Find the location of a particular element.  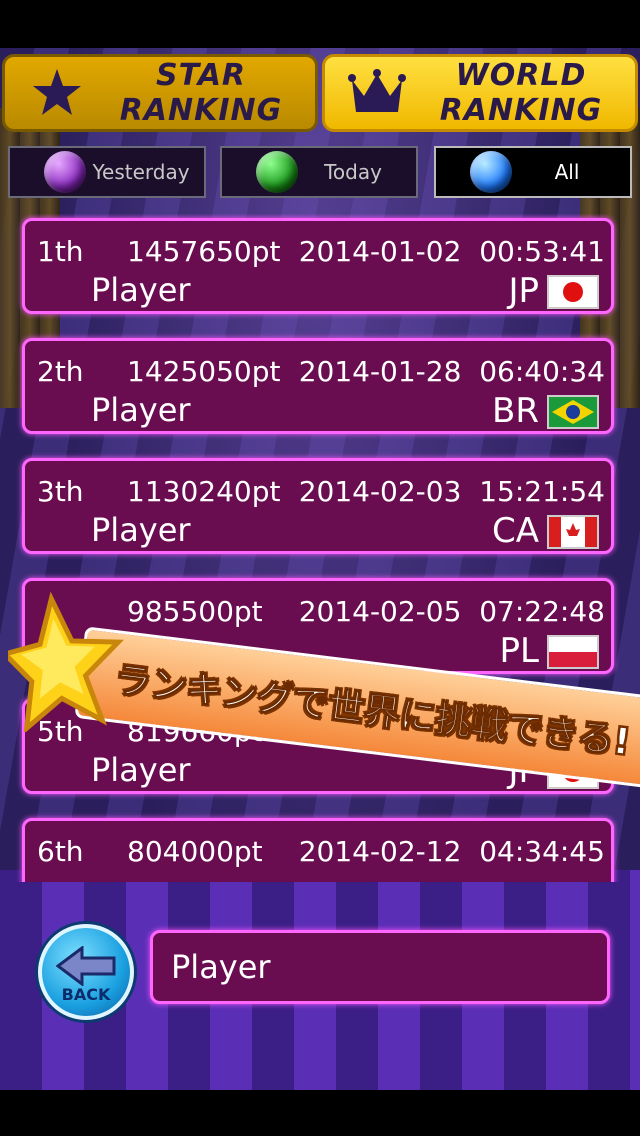

tab-world-ranking: WORLD RANKING is located at coordinates (480, 93).